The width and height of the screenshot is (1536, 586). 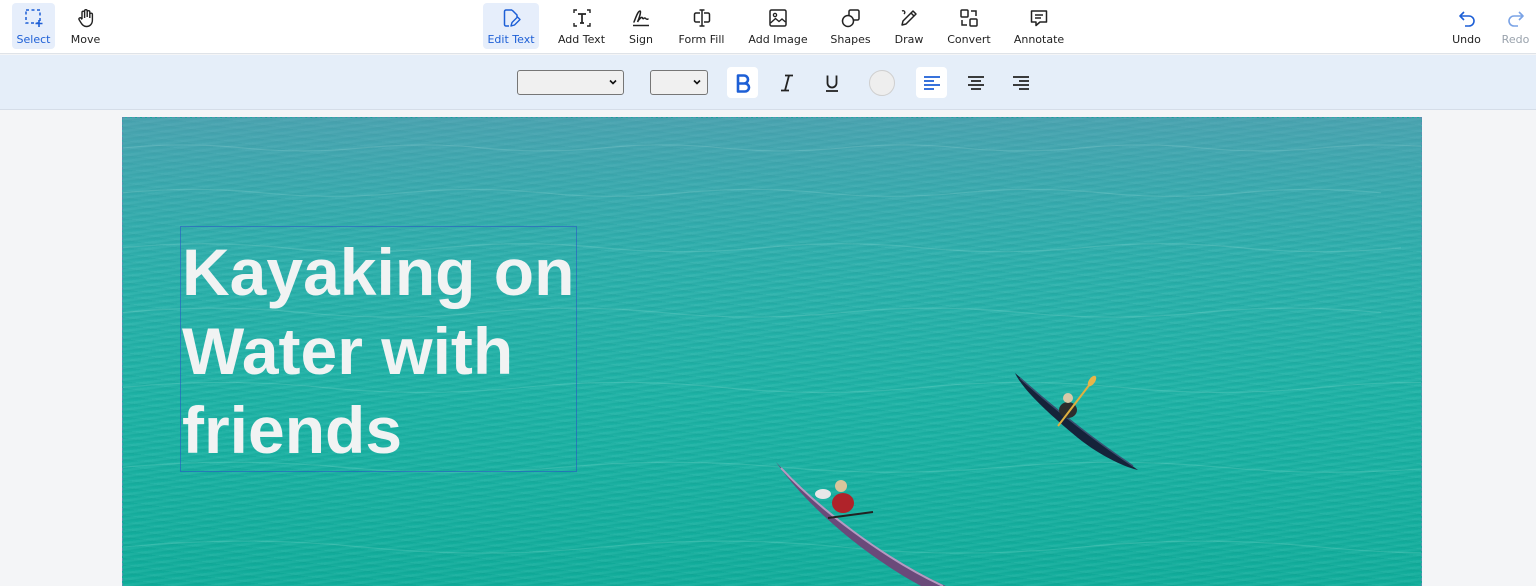 I want to click on font-family-select, so click(x=570, y=82).